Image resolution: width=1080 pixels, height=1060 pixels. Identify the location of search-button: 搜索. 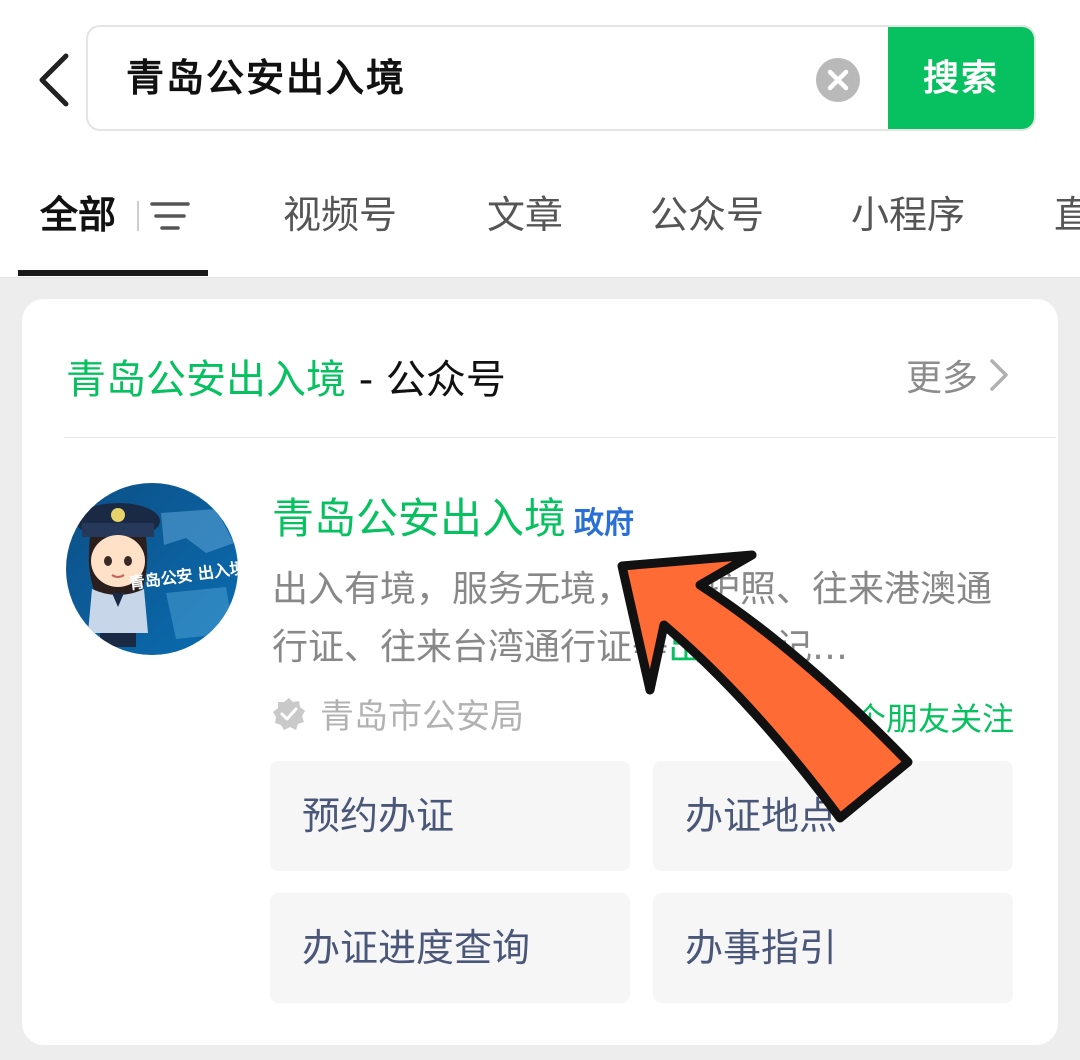
(961, 78).